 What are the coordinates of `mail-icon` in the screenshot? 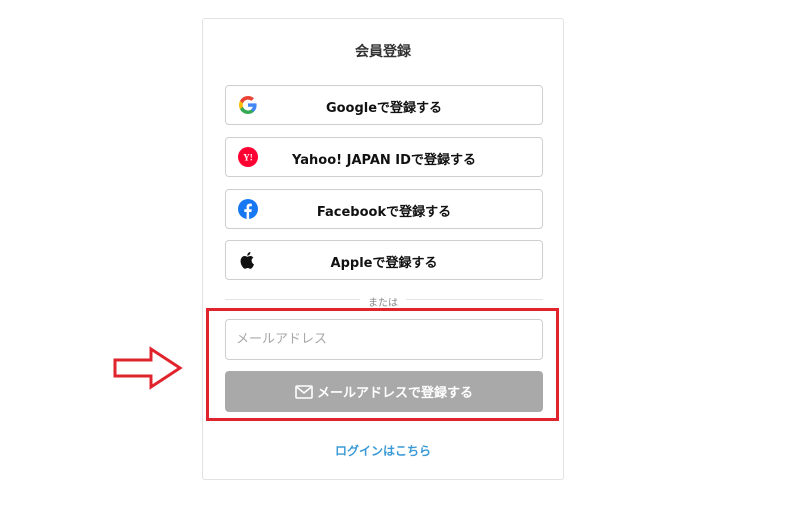 It's located at (304, 392).